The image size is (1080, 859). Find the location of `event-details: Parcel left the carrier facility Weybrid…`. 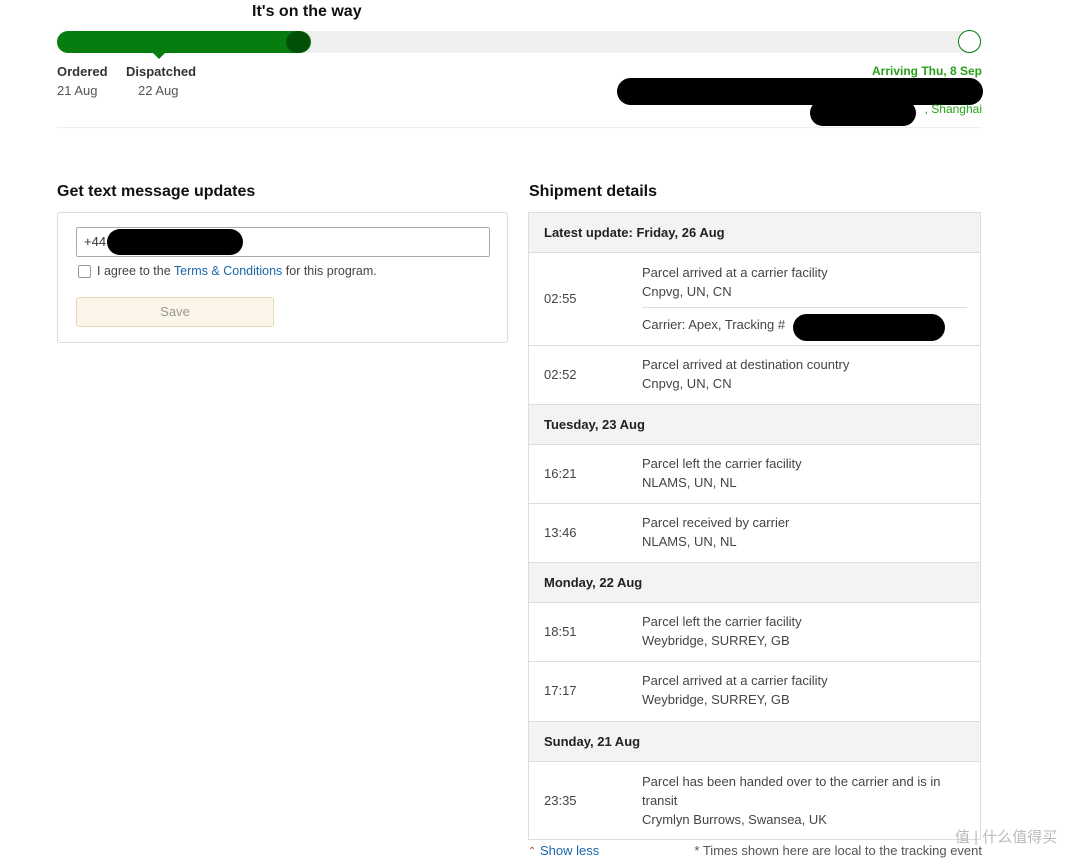

event-details: Parcel left the carrier facility Weybrid… is located at coordinates (802, 631).